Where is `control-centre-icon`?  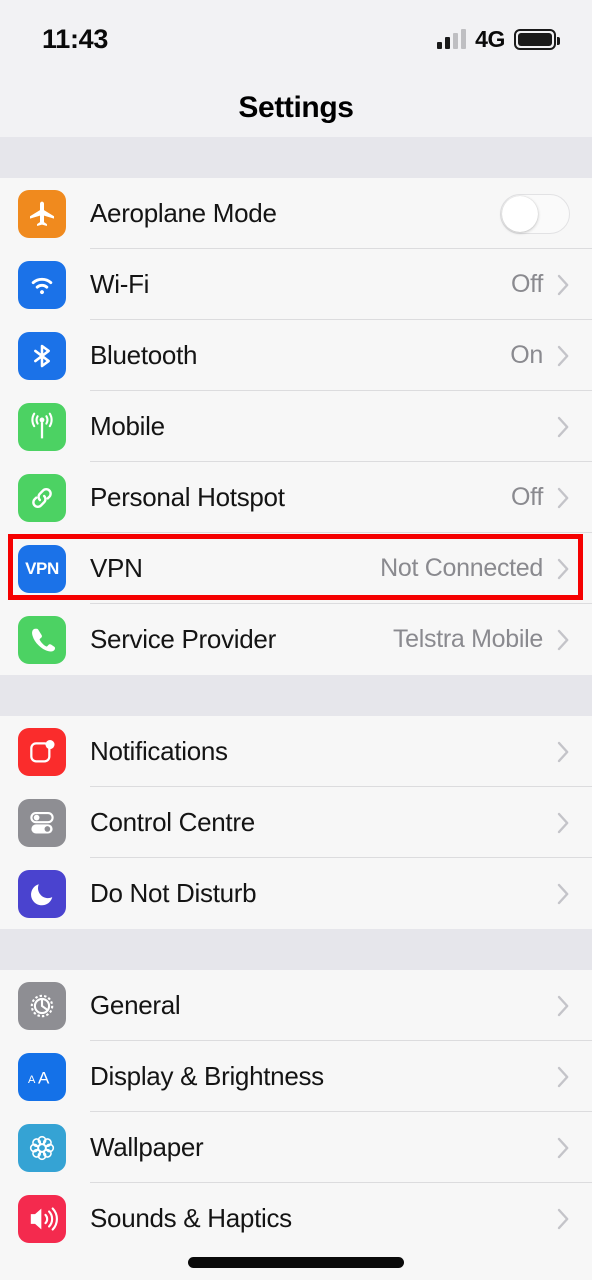 control-centre-icon is located at coordinates (42, 822).